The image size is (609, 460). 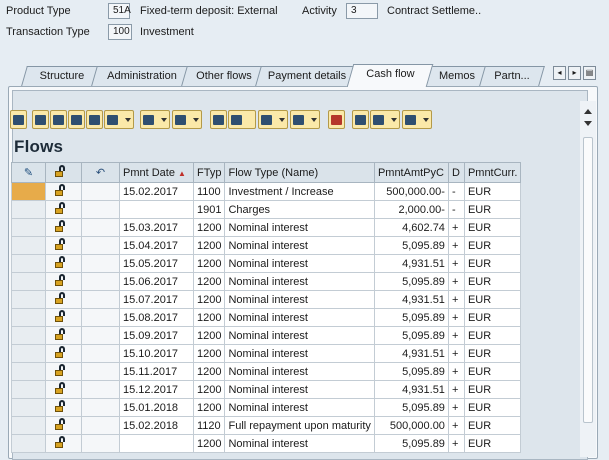 I want to click on graphic-icon, so click(x=336, y=119).